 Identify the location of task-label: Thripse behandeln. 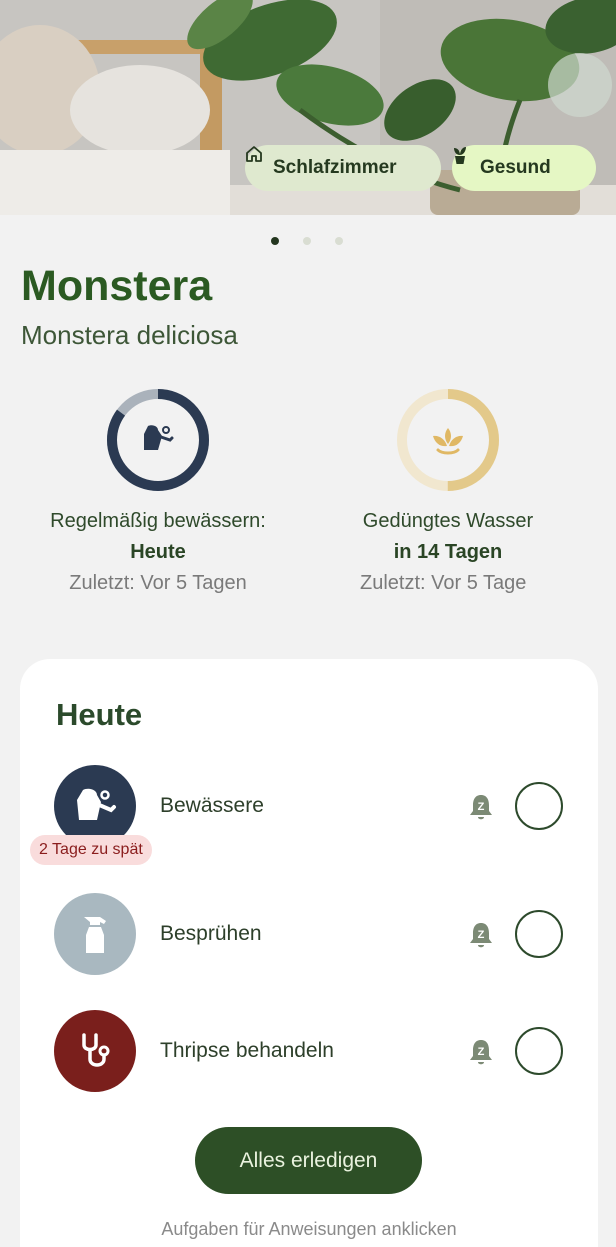
(247, 1050).